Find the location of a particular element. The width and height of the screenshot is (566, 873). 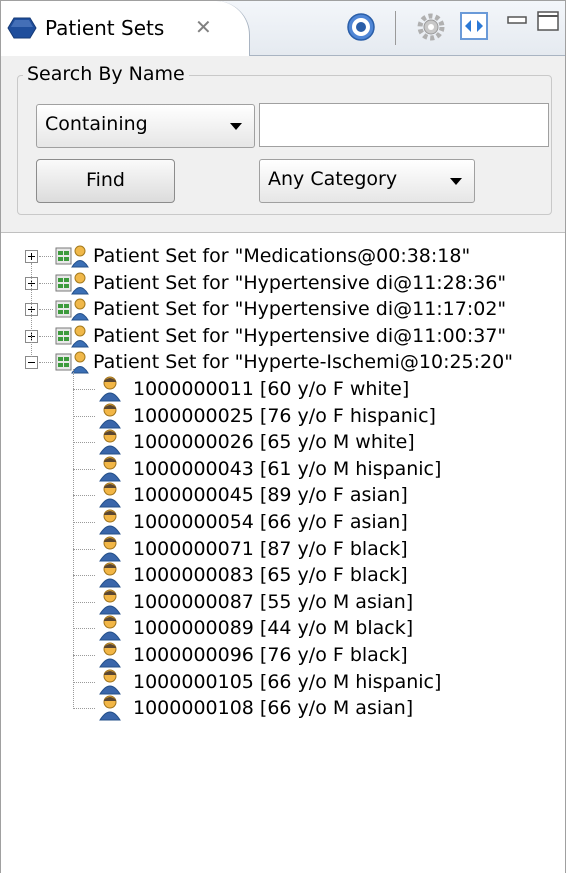

search-input is located at coordinates (404, 125).